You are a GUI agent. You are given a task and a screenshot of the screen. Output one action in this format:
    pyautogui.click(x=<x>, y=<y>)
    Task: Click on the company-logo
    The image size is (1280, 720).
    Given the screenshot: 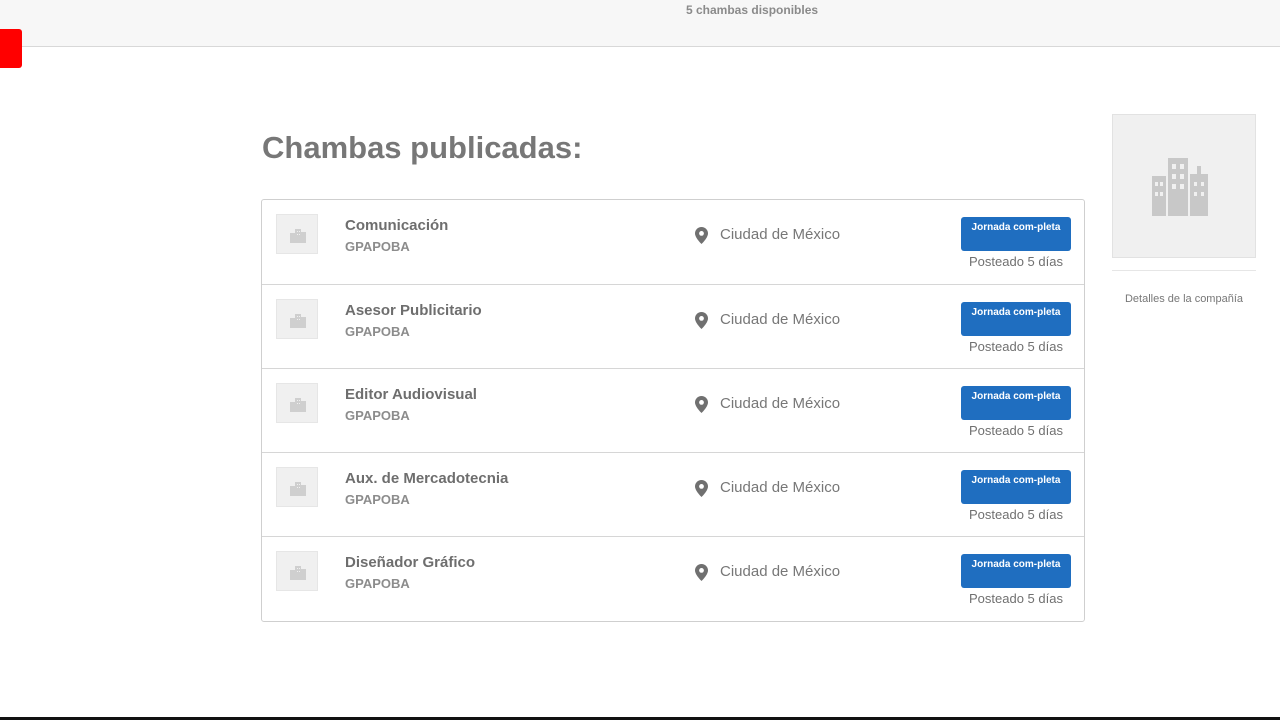 What is the action you would take?
    pyautogui.click(x=1184, y=186)
    